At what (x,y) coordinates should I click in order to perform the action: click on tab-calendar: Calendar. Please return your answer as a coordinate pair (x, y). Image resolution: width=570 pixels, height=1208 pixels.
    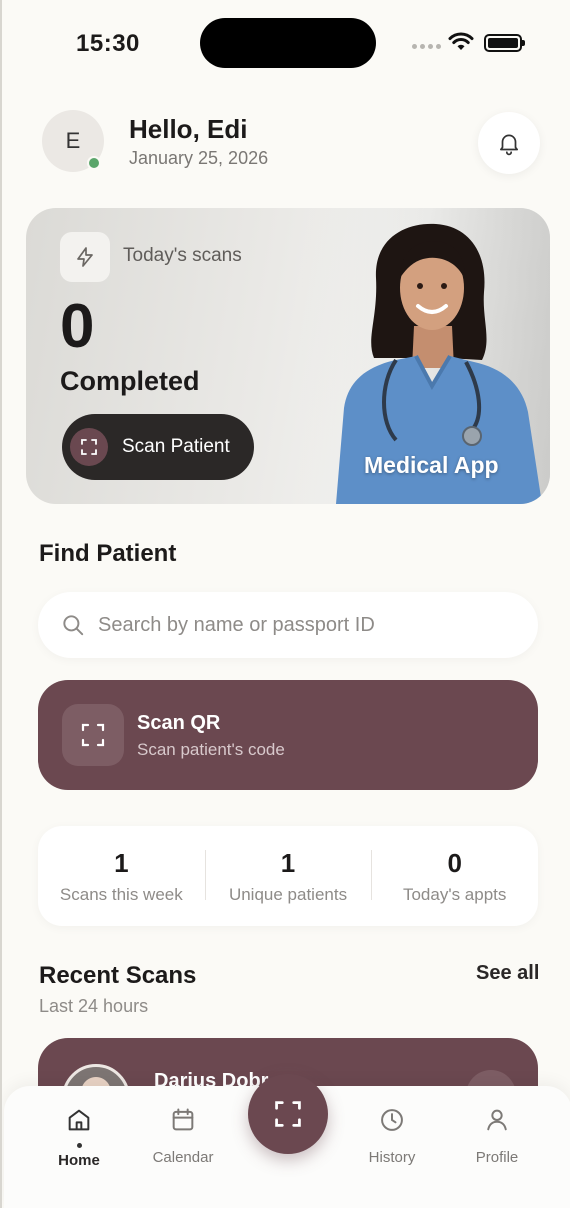
    Looking at the image, I should click on (183, 1136).